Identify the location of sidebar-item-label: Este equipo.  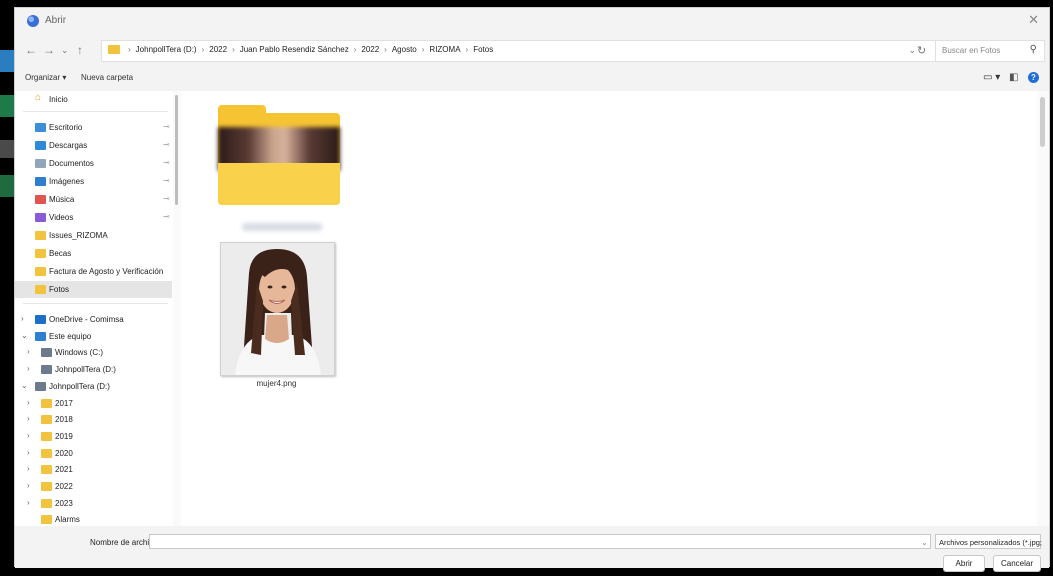
(70, 336).